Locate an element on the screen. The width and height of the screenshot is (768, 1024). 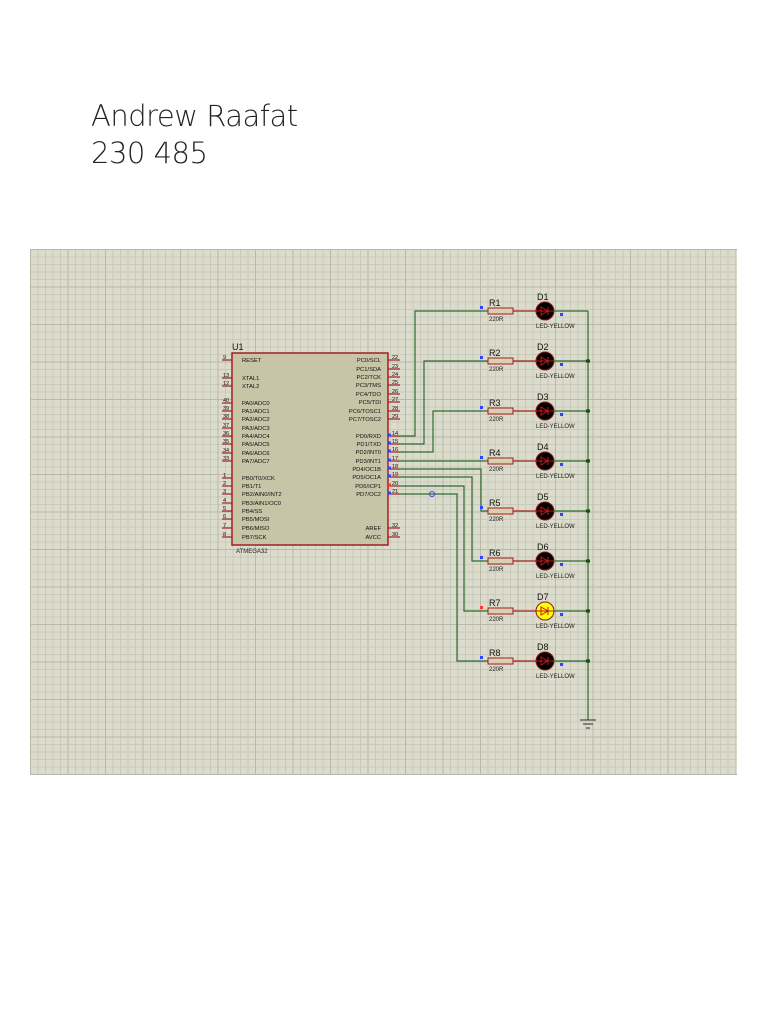
led-label: D6 is located at coordinates (543, 547).